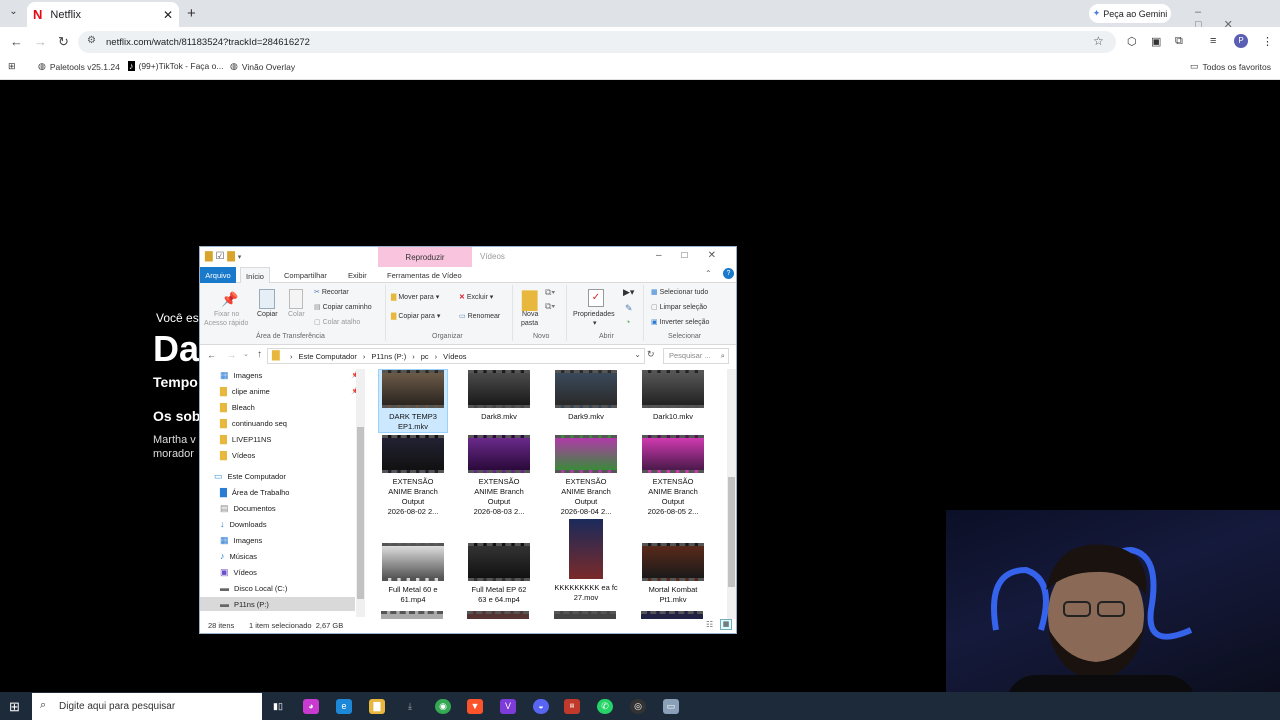  What do you see at coordinates (290, 455) in the screenshot?
I see `nav-item-videos-quick: ▇ Vídeos` at bounding box center [290, 455].